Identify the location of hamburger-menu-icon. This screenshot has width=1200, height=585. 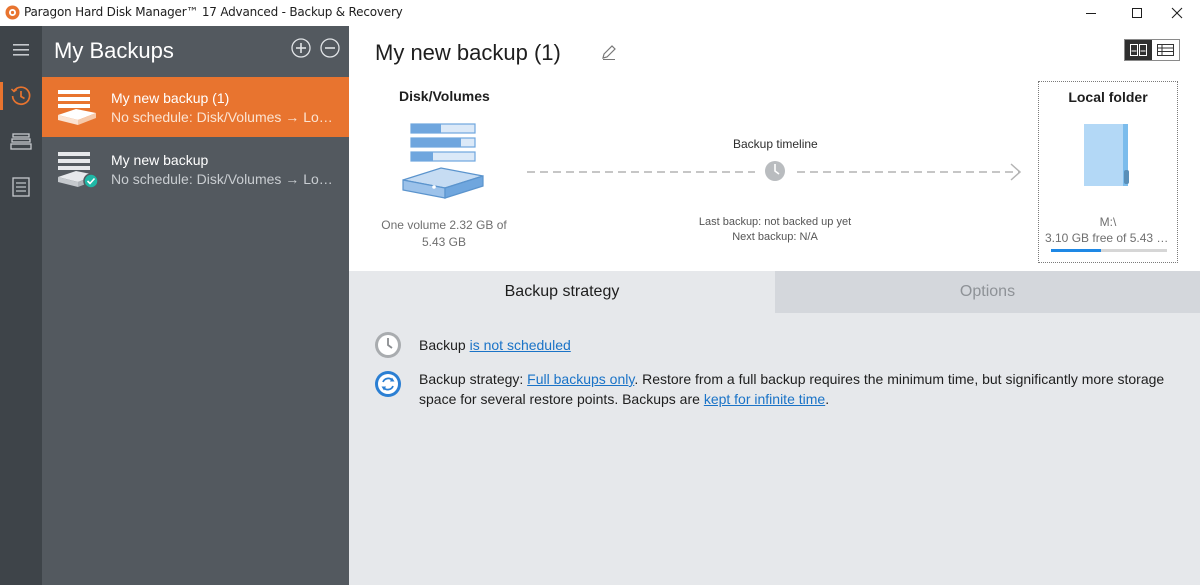
(21, 50).